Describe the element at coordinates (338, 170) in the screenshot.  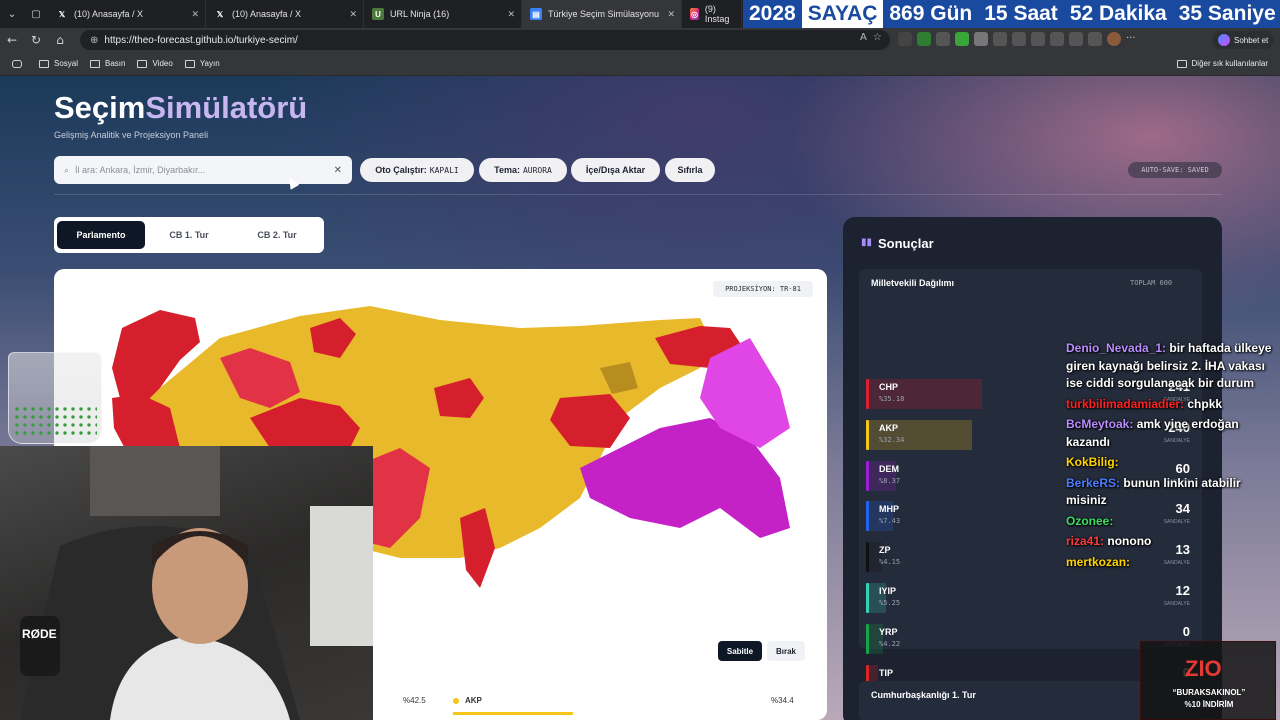
I see `clear-search-icon: ✕` at that location.